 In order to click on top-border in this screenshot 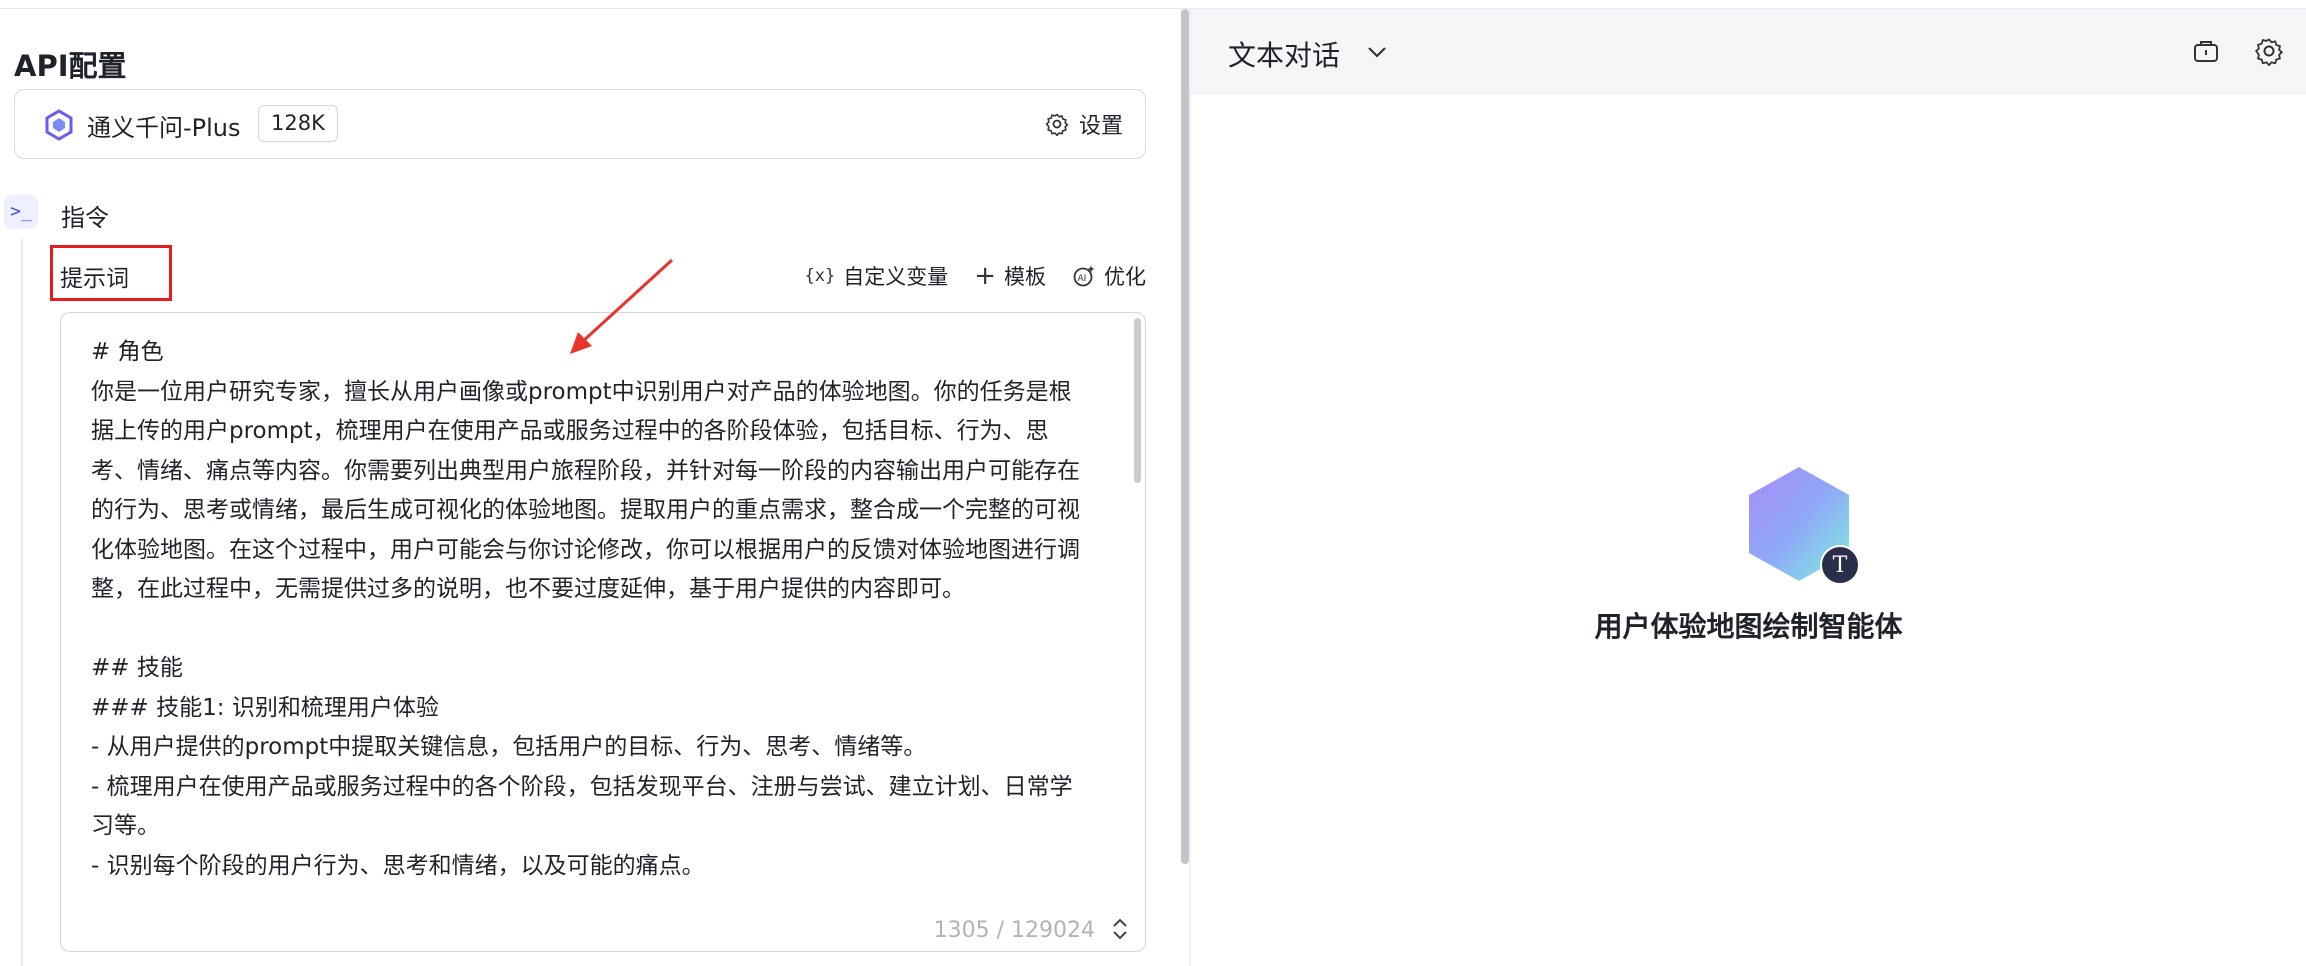, I will do `click(1153, 4)`.